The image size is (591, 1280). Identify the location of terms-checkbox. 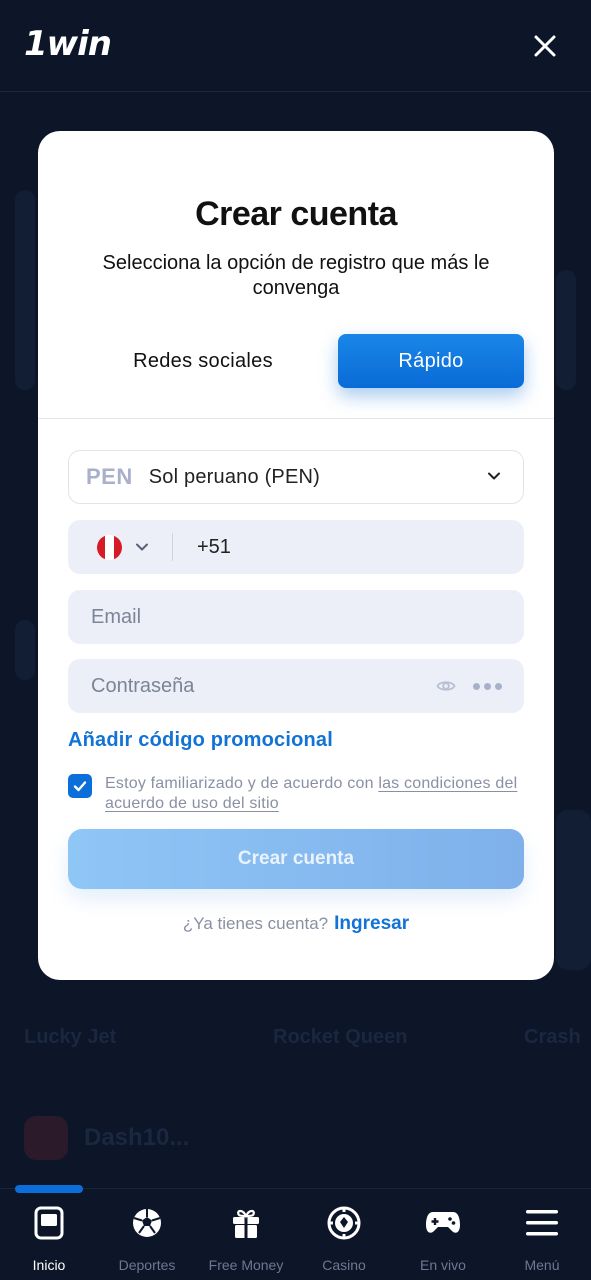
(80, 786).